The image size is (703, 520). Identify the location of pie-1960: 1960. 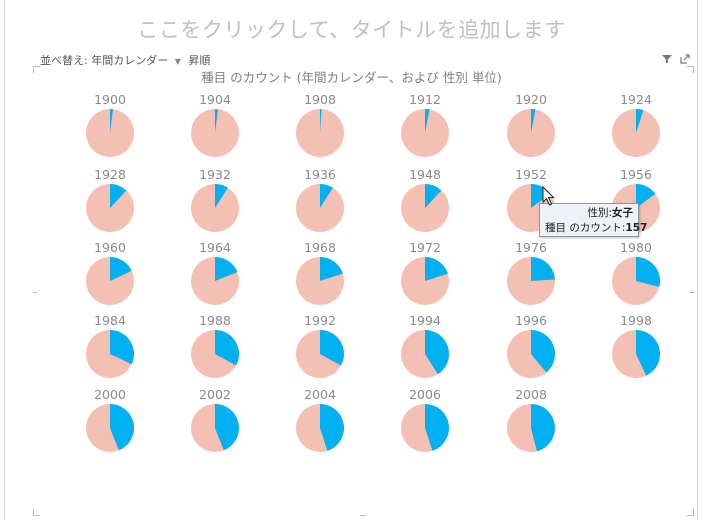
(110, 272).